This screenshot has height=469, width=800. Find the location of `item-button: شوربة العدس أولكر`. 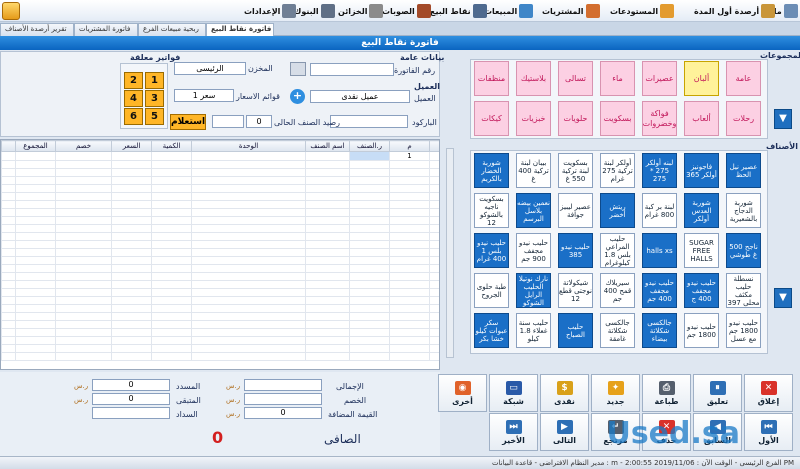

item-button: شوربة العدس أولكر is located at coordinates (701, 210).